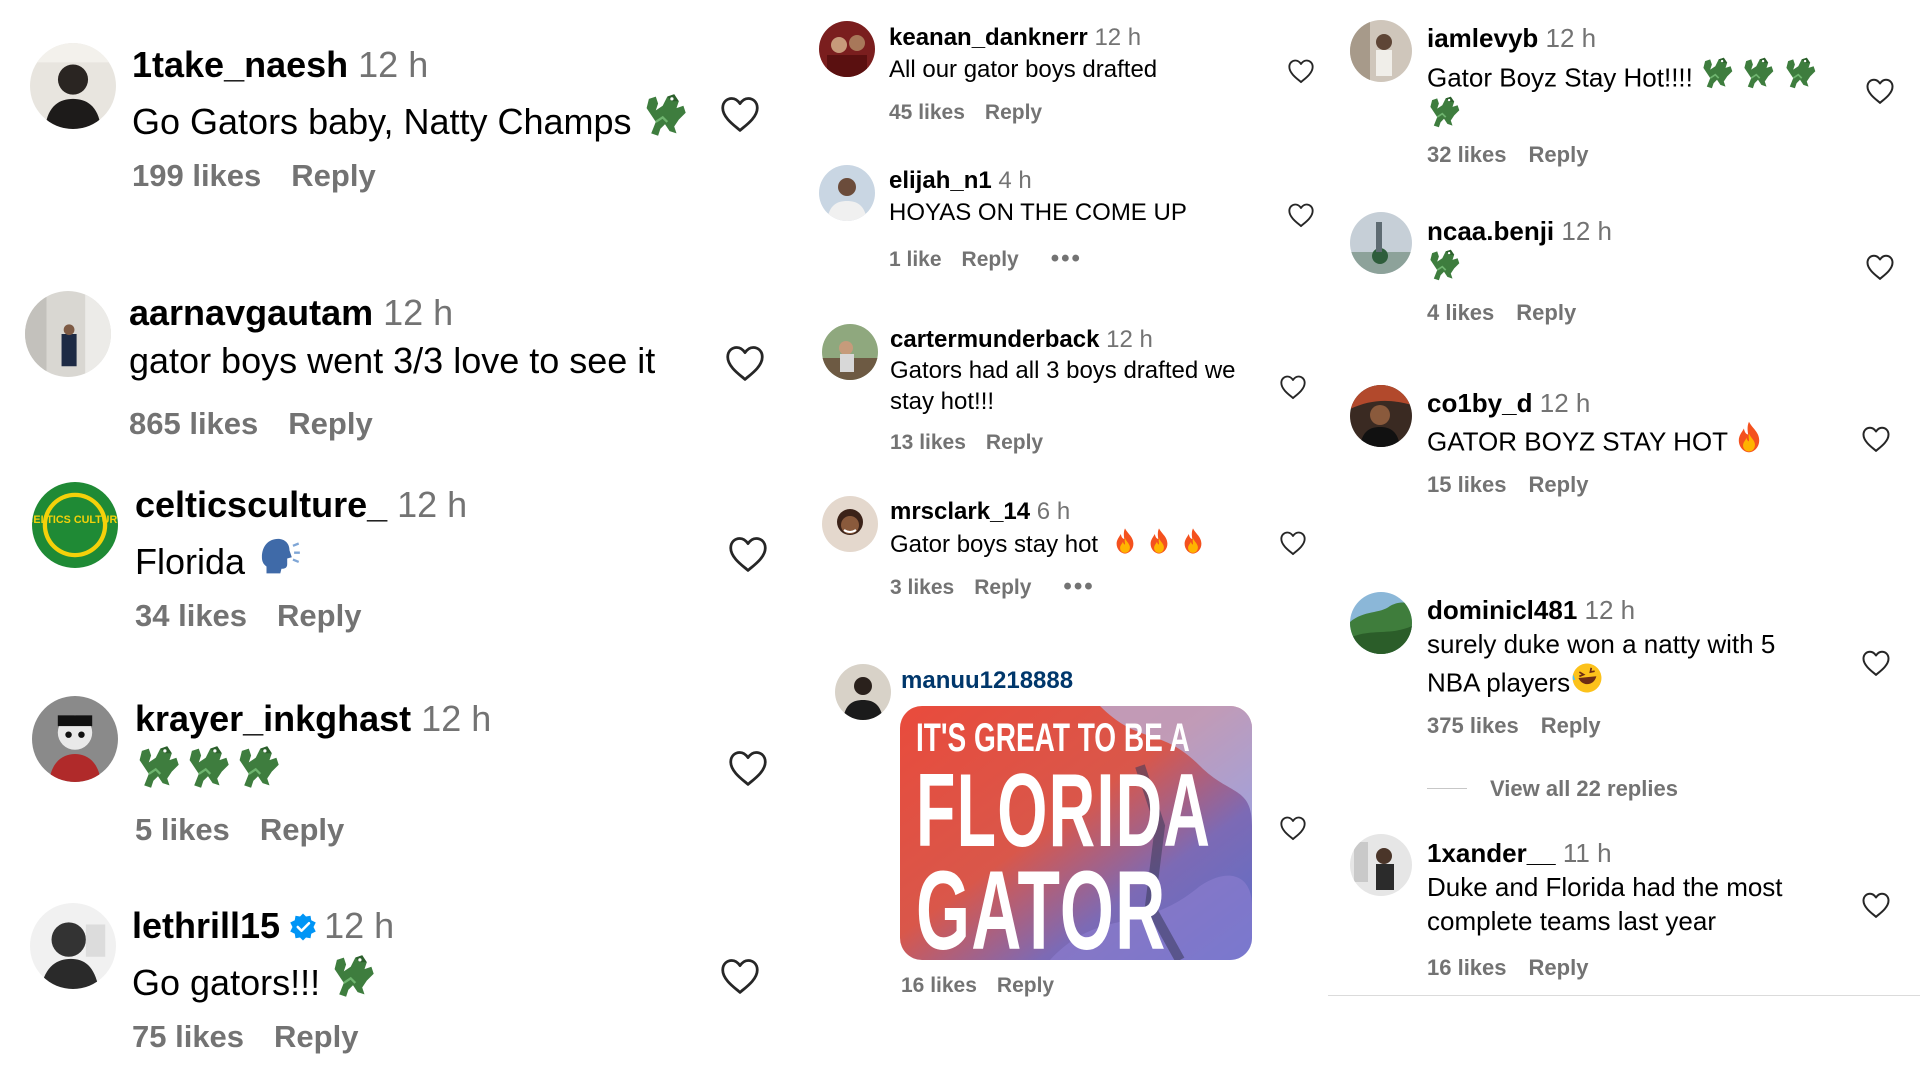  What do you see at coordinates (196, 175) in the screenshot?
I see `likes-count: 199 likes` at bounding box center [196, 175].